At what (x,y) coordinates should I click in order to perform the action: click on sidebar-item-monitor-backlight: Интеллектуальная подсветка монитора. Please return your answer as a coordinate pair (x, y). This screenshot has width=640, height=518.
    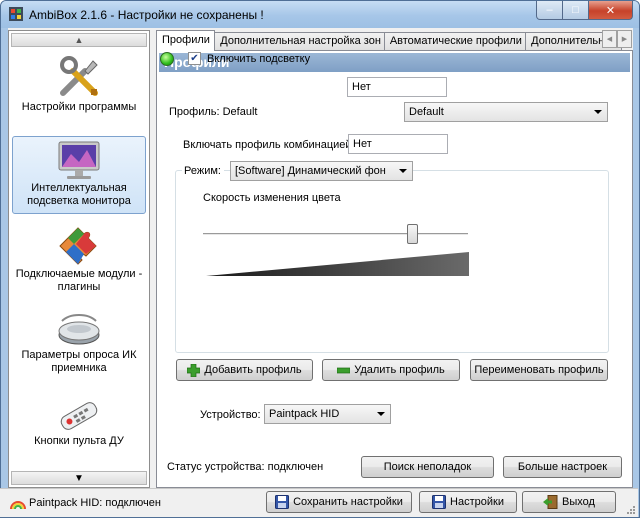
    Looking at the image, I should click on (79, 175).